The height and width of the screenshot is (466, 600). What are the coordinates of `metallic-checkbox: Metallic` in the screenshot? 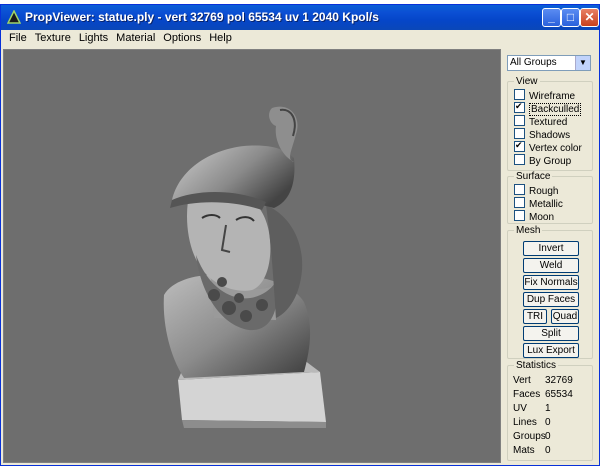 It's located at (538, 203).